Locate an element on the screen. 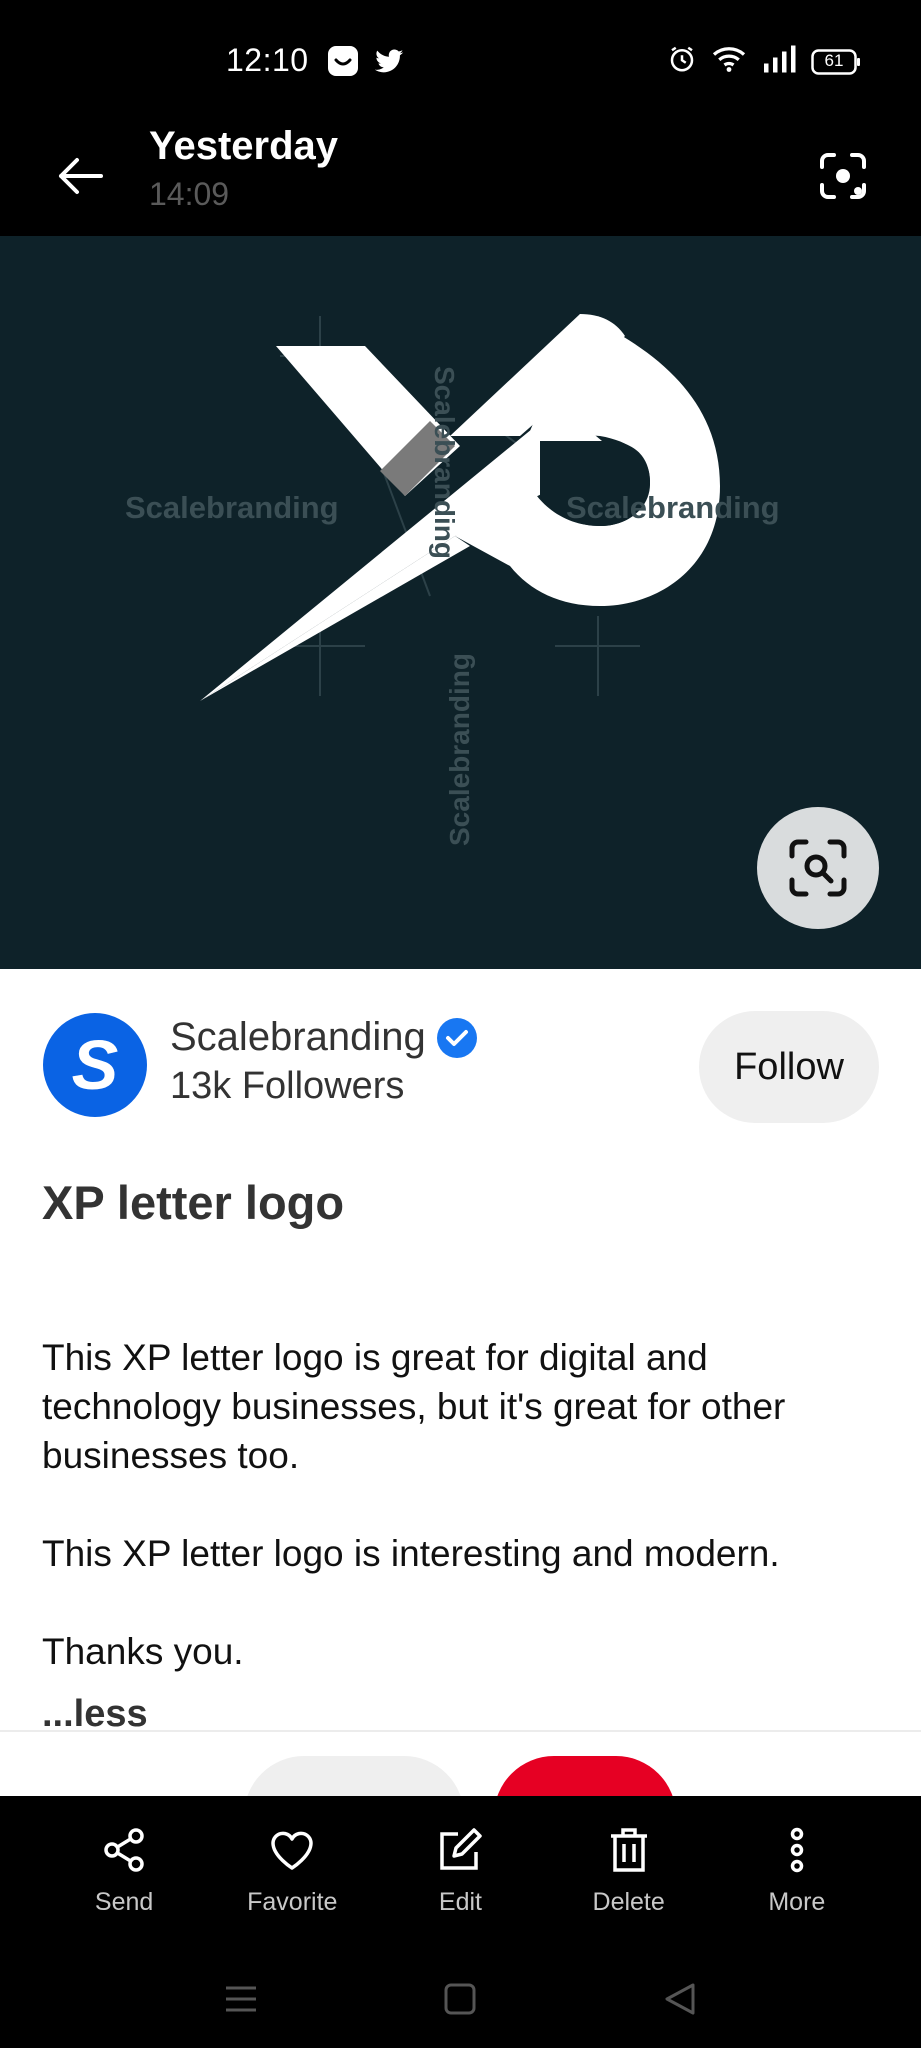 This screenshot has width=921, height=2048. favorite-label: Favorite is located at coordinates (292, 1902).